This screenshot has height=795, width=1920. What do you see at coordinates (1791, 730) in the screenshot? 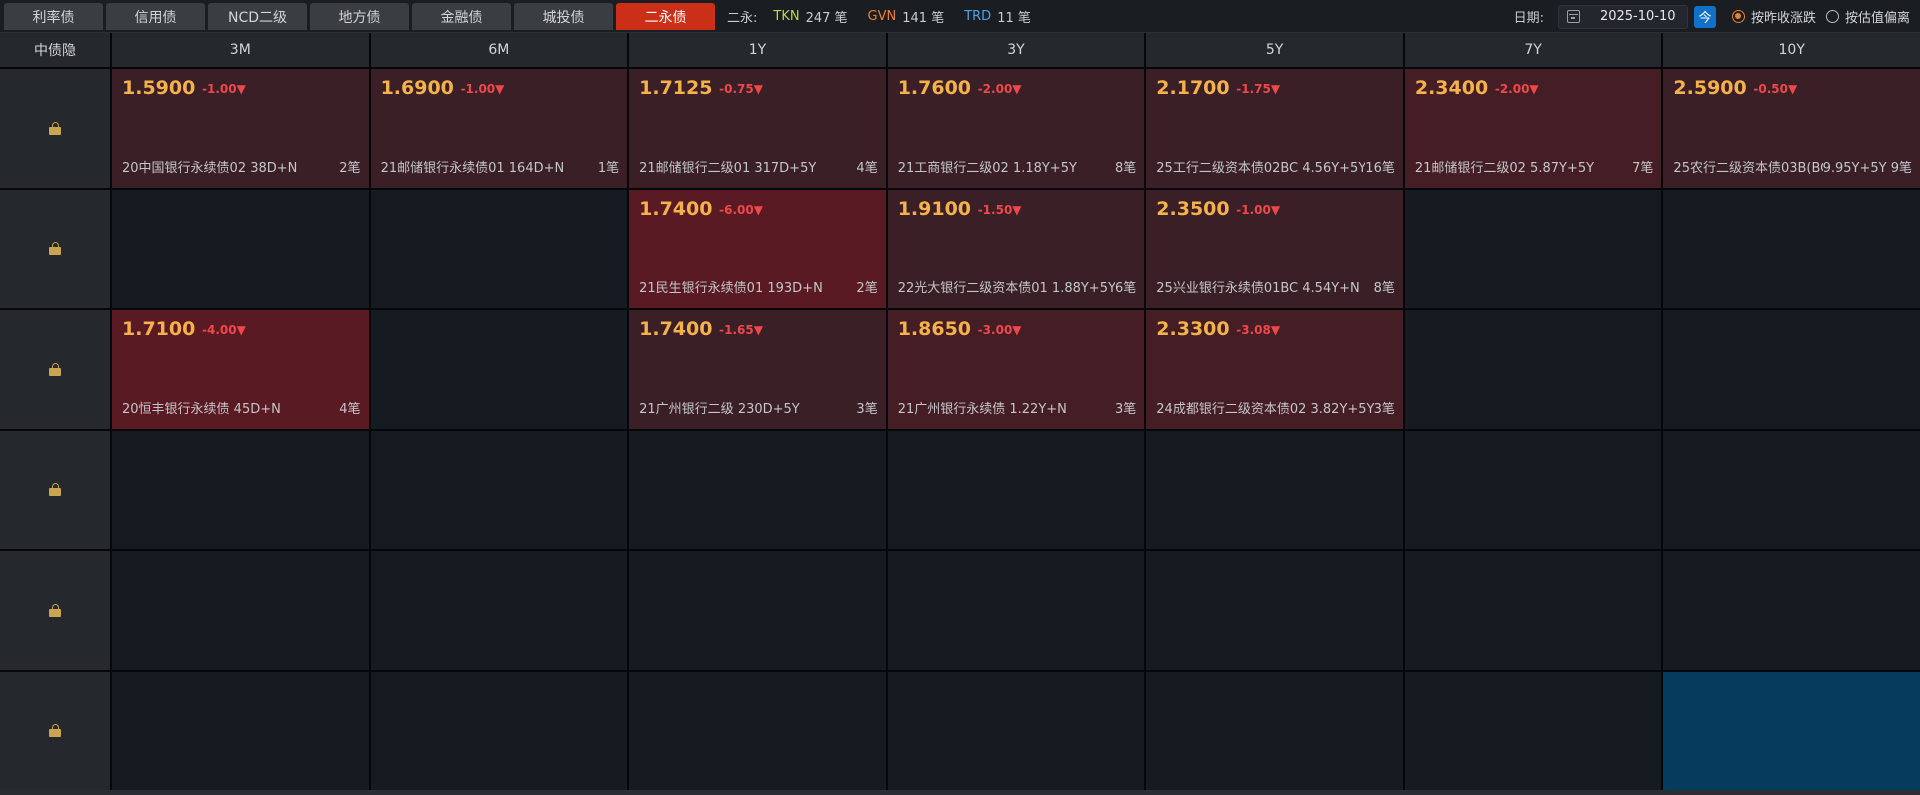
I see `selected-empty-cell` at bounding box center [1791, 730].